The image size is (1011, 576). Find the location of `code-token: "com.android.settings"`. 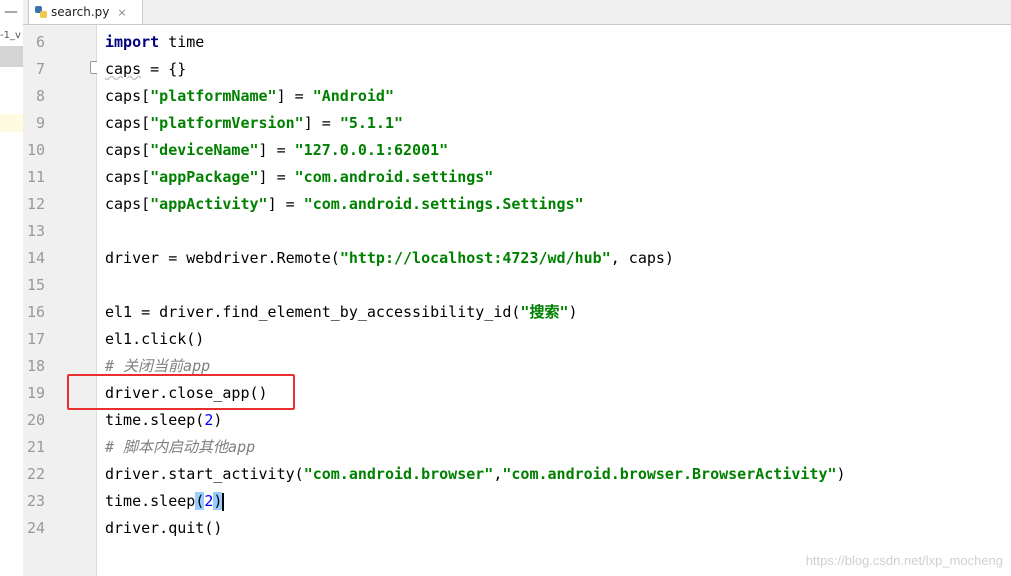

code-token: "com.android.settings" is located at coordinates (394, 177).